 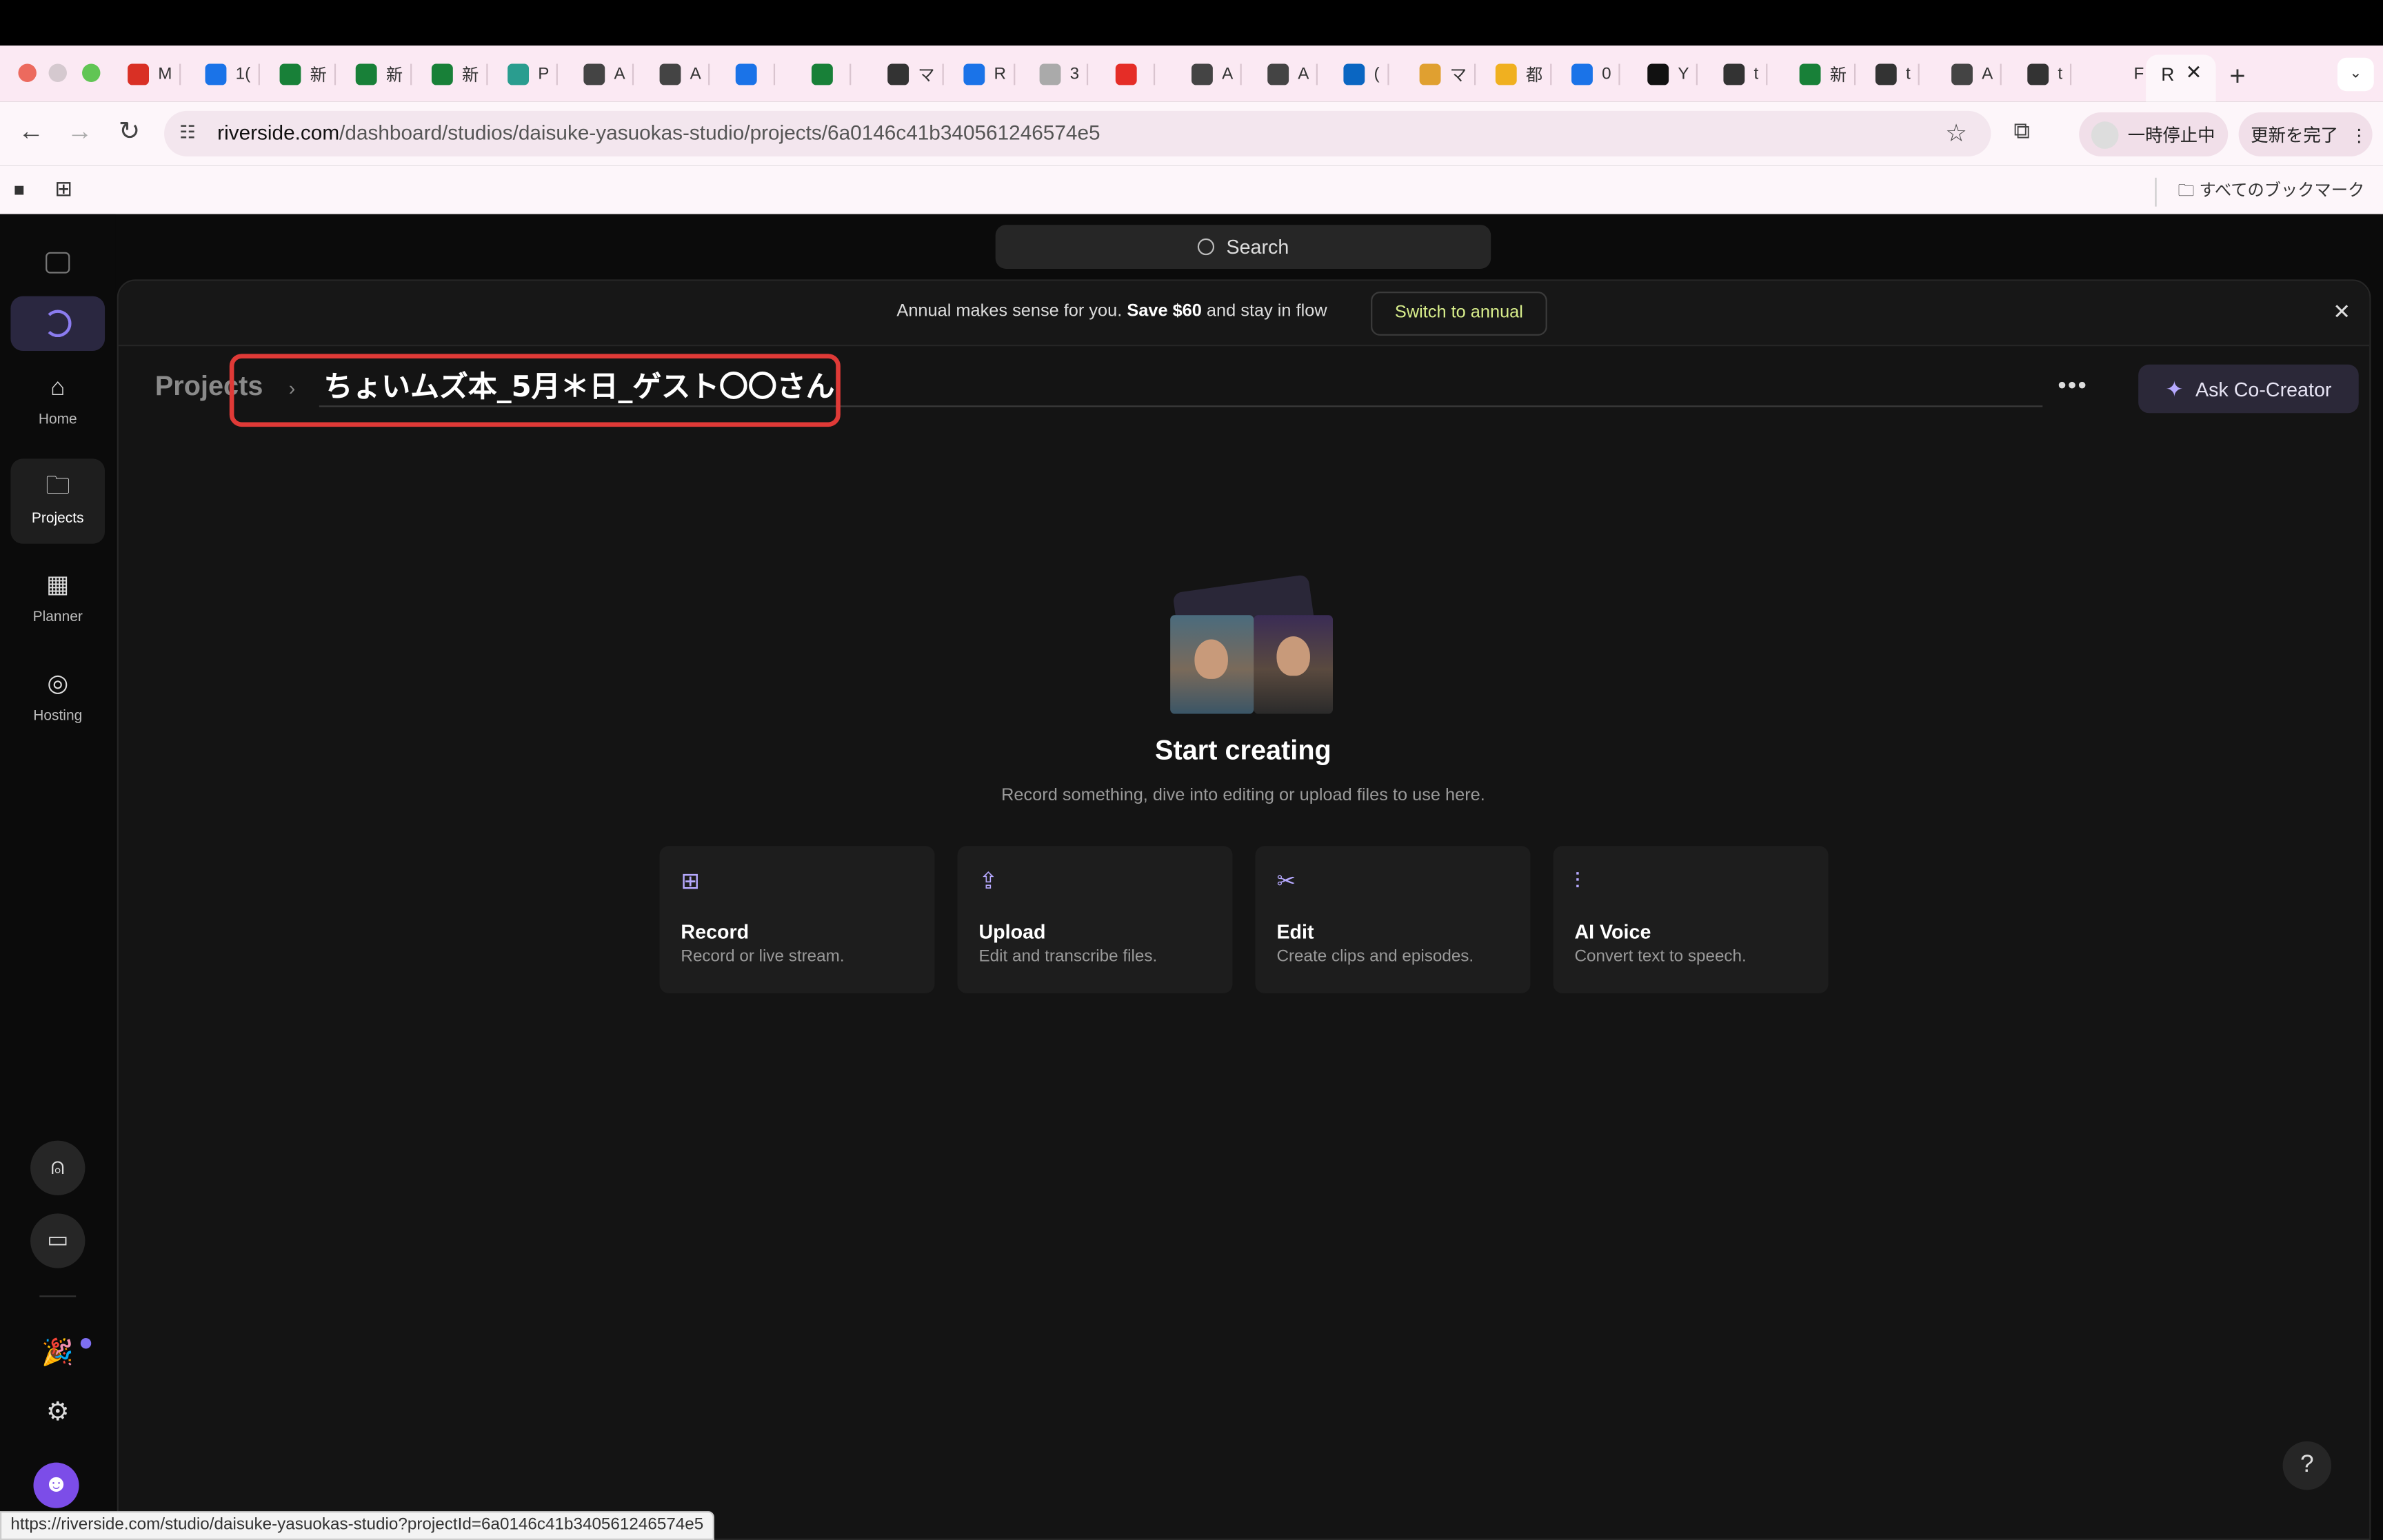 What do you see at coordinates (533, 74) in the screenshot?
I see `tab-item: P` at bounding box center [533, 74].